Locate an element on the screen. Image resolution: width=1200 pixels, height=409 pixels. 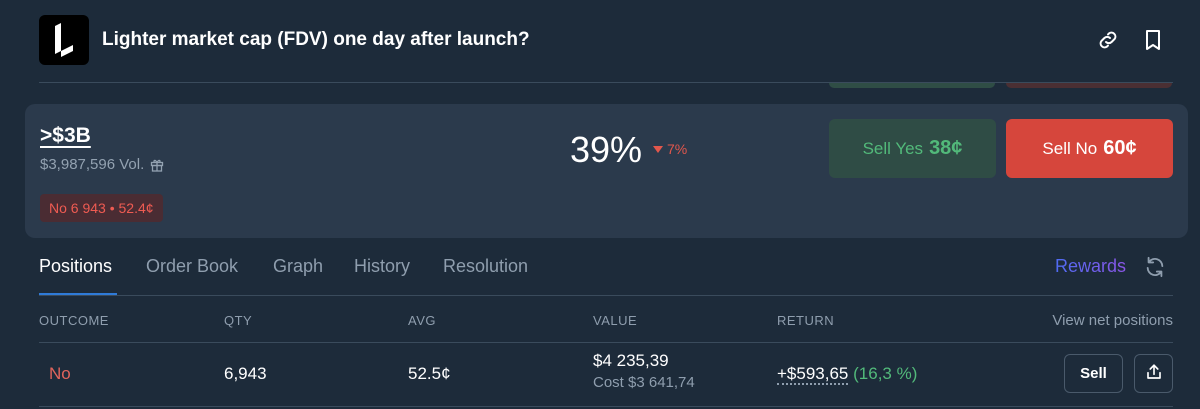
table-header-divider is located at coordinates (606, 342).